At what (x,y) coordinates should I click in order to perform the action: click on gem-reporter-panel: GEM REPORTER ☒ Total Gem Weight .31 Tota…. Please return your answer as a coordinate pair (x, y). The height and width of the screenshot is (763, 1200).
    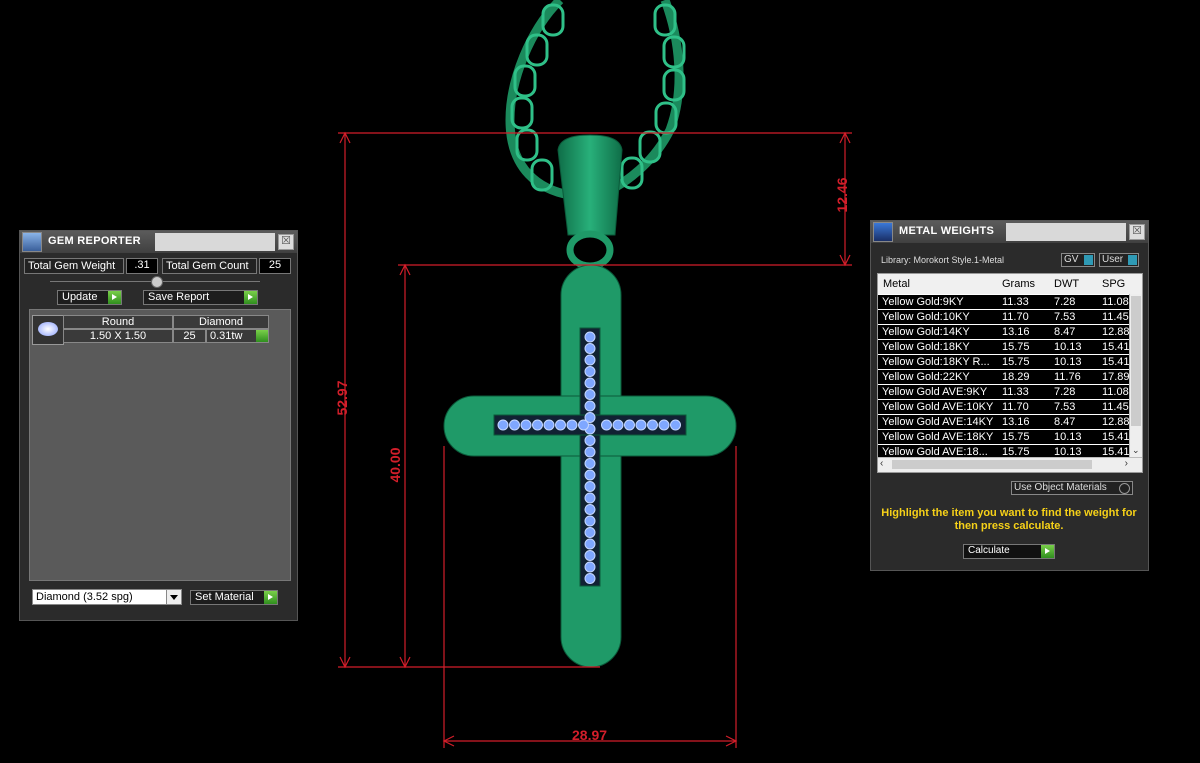
    Looking at the image, I should click on (158, 425).